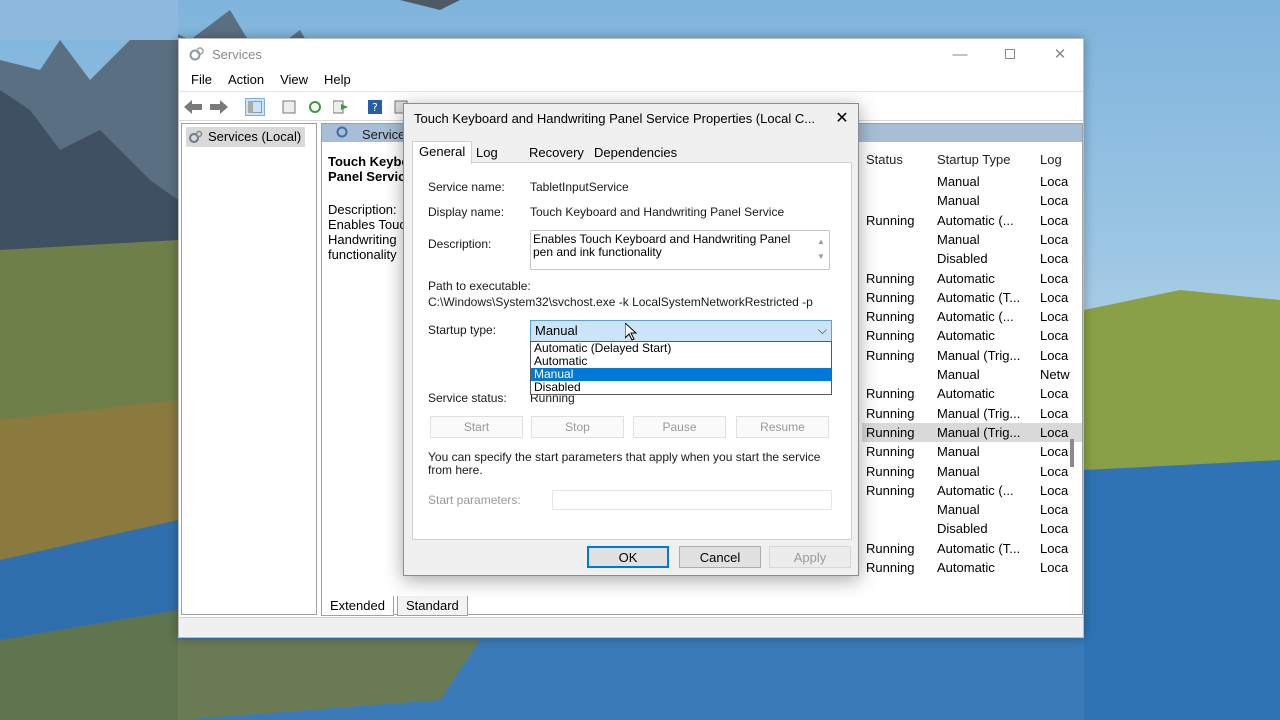 The height and width of the screenshot is (720, 1280). I want to click on console-tree-icon, so click(255, 107).